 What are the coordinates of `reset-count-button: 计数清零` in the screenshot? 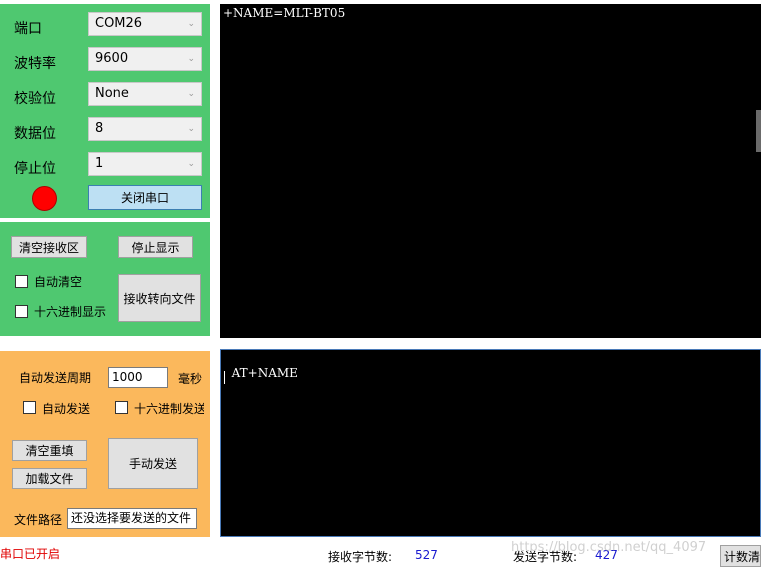 It's located at (740, 556).